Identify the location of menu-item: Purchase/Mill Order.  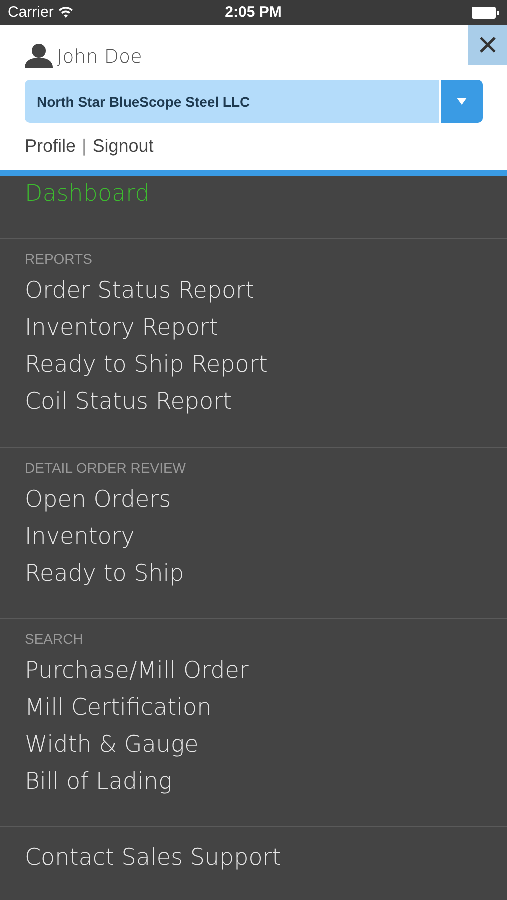
(137, 671).